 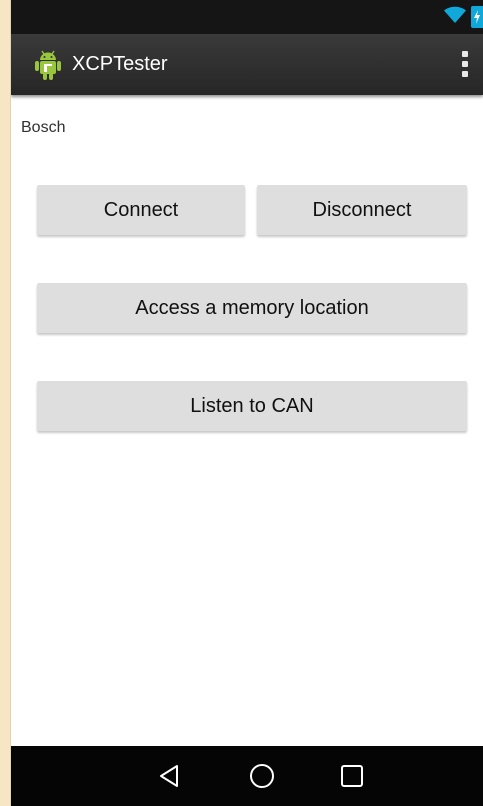 I want to click on back-icon, so click(x=169, y=776).